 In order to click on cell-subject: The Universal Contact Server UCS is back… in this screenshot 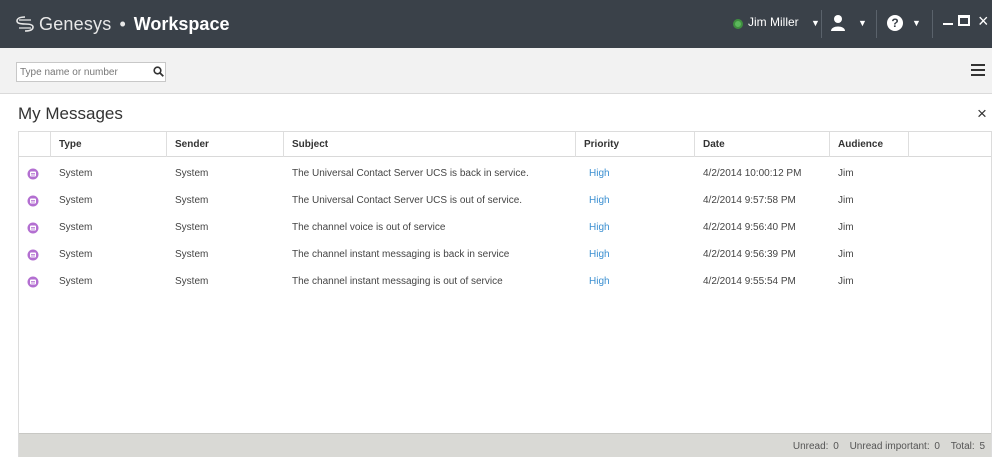, I will do `click(410, 173)`.